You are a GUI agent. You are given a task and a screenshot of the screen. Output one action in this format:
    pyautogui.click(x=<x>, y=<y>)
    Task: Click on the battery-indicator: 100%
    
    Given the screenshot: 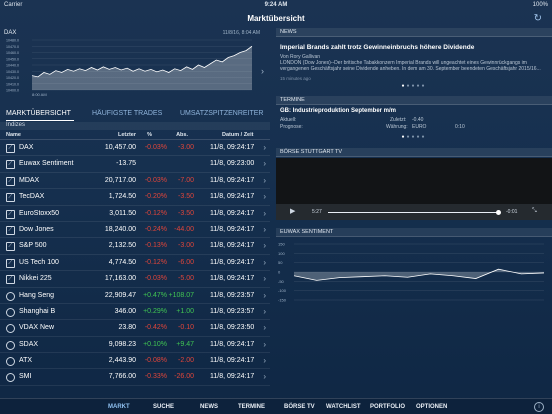 What is the action you would take?
    pyautogui.click(x=540, y=5)
    